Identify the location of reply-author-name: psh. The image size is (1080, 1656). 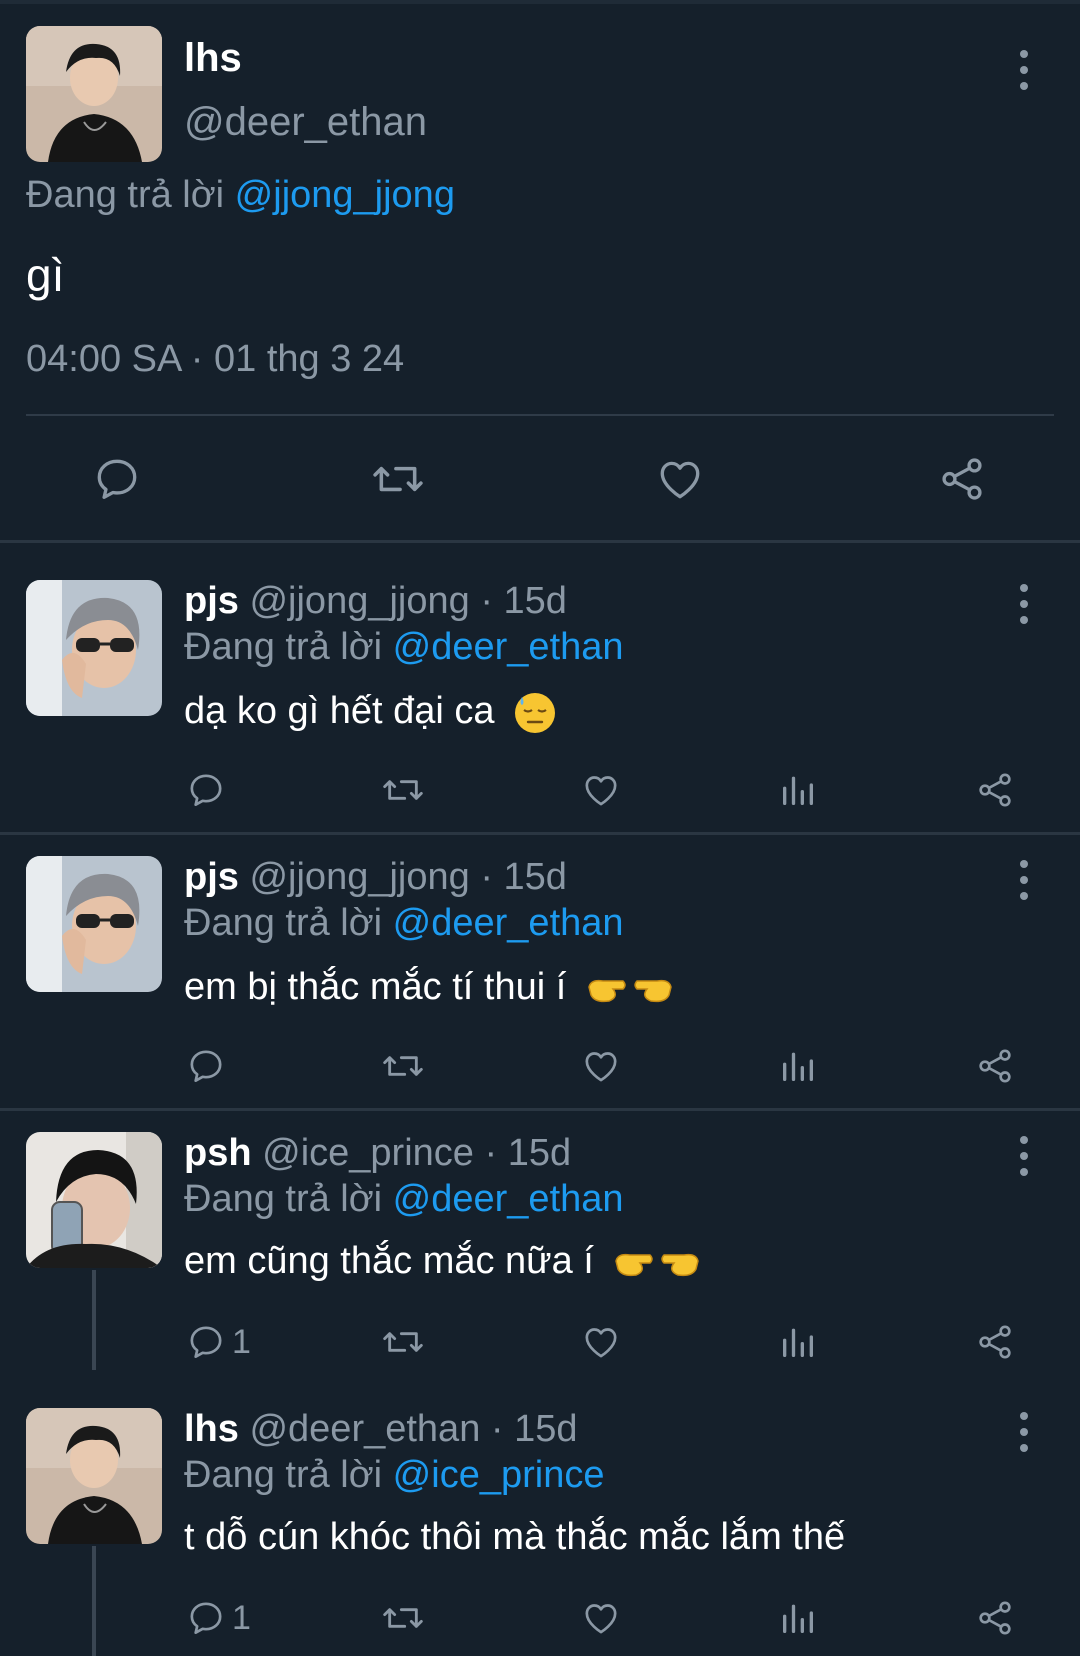
(218, 1153).